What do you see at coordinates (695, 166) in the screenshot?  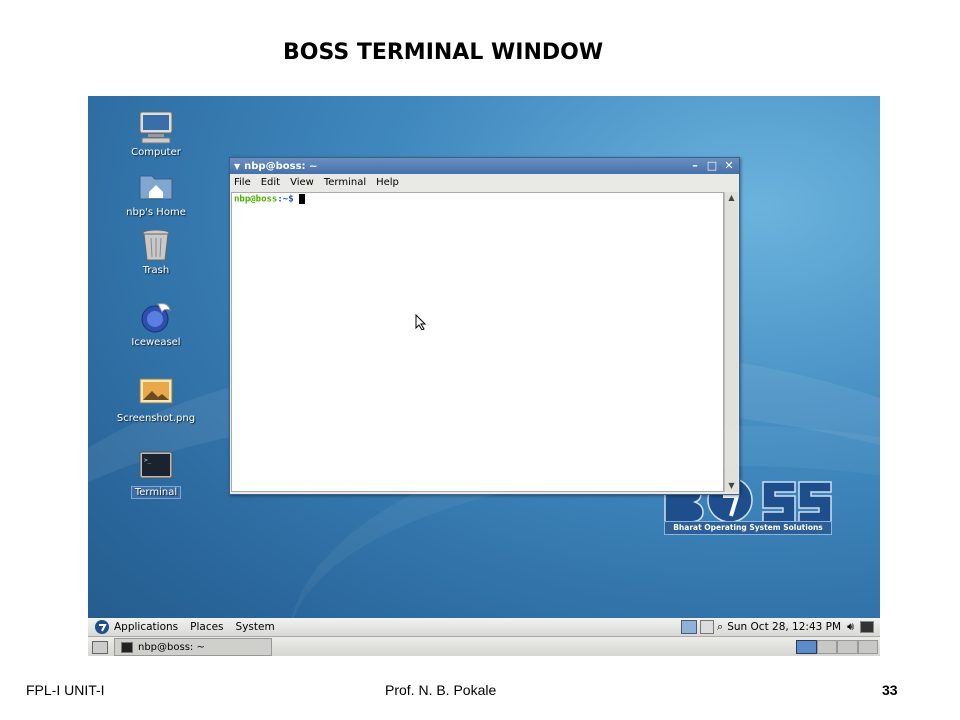 I see `minimize-icon: –` at bounding box center [695, 166].